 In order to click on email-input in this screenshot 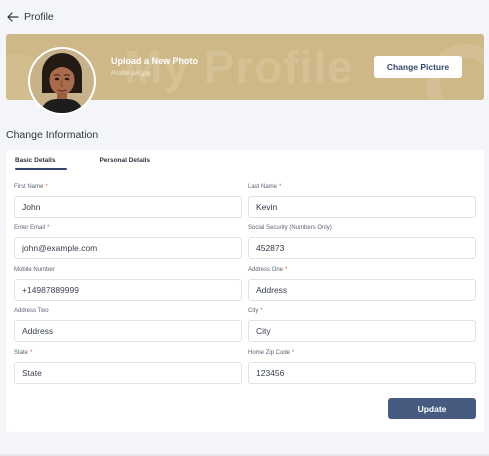, I will do `click(128, 248)`.